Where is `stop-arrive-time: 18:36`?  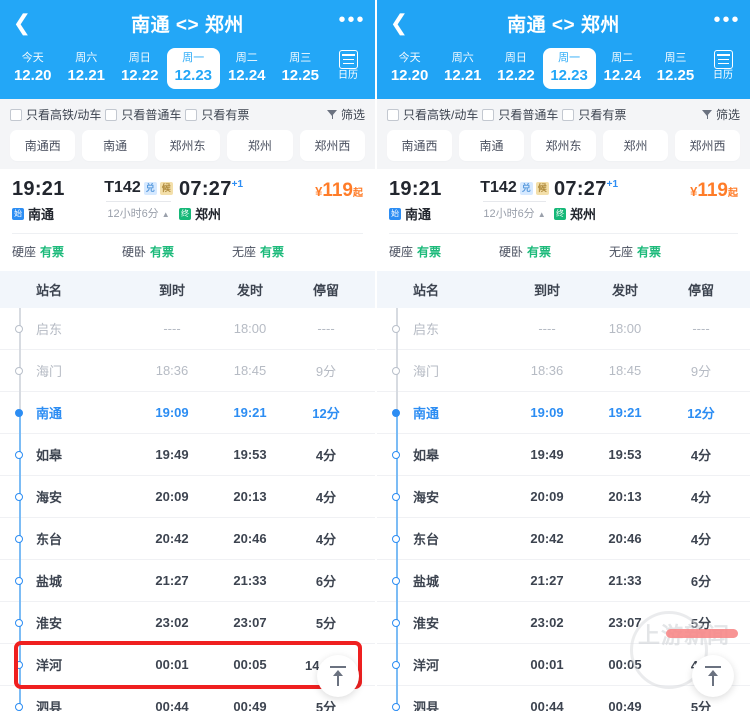 stop-arrive-time: 18:36 is located at coordinates (547, 370).